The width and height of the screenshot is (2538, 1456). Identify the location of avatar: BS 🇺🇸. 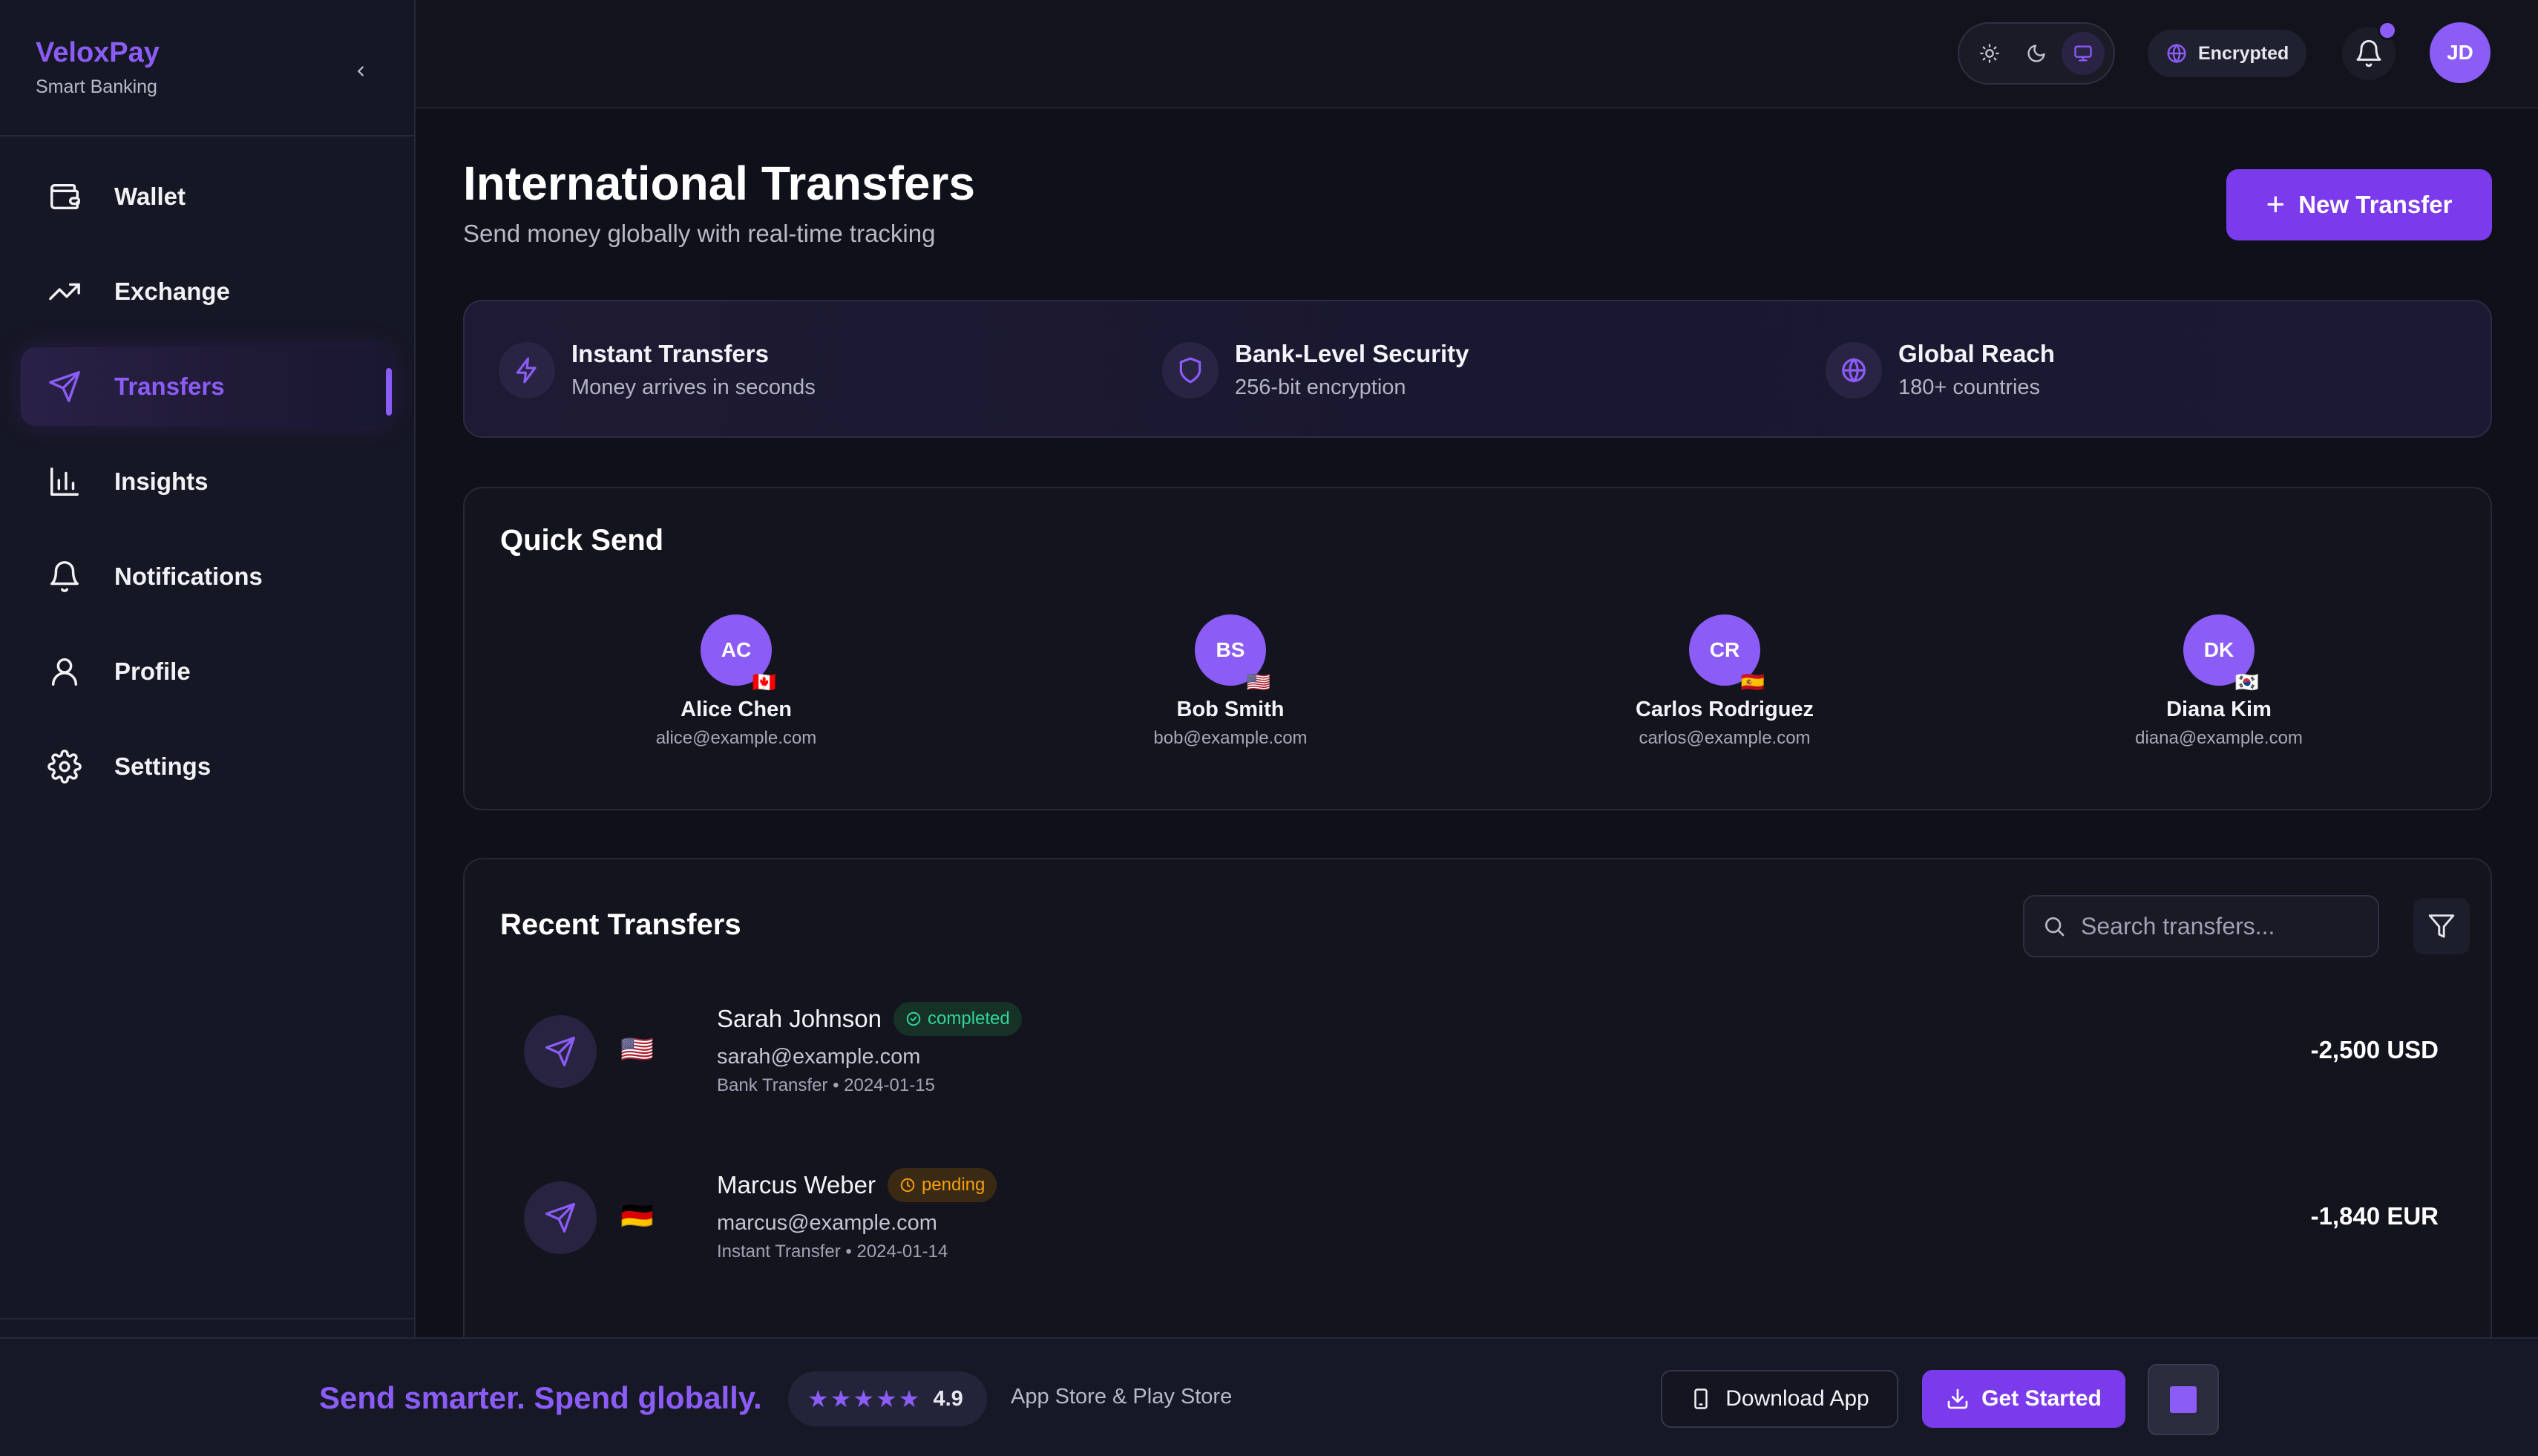
(1232, 653).